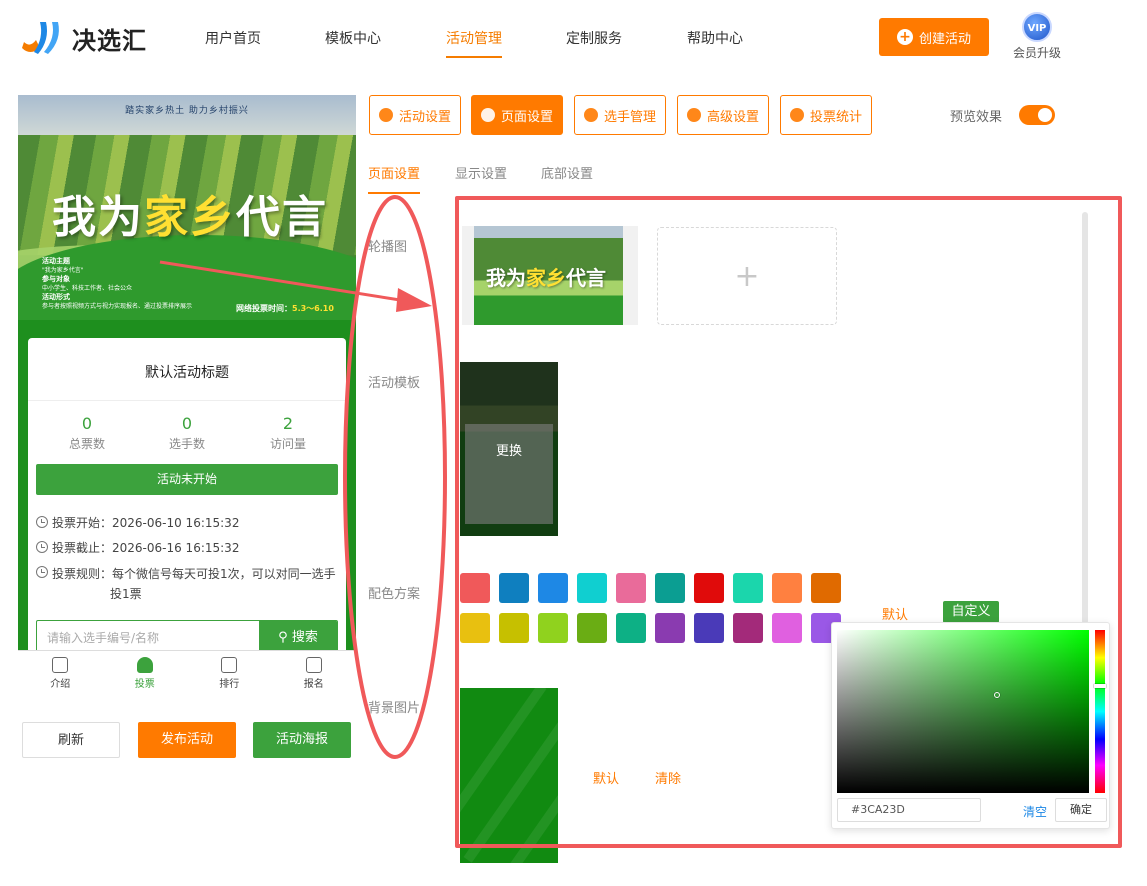 Image resolution: width=1147 pixels, height=886 pixels. Describe the element at coordinates (414, 300) in the screenshot. I see `annotation-arrowhead` at that location.